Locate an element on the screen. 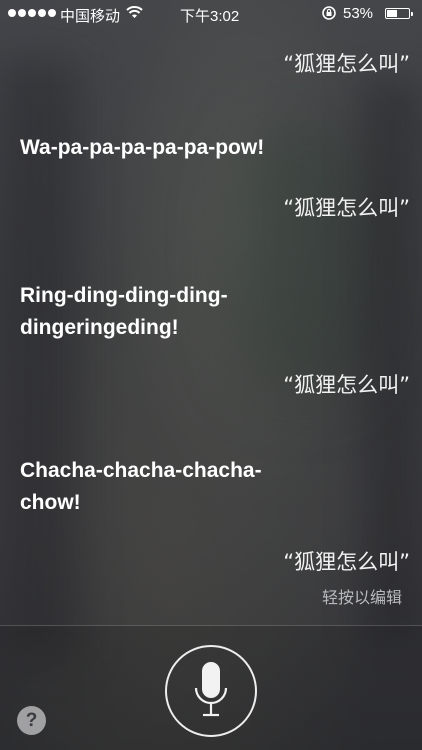  tap-to-edit-hint: 轻按以编辑 is located at coordinates (362, 596).